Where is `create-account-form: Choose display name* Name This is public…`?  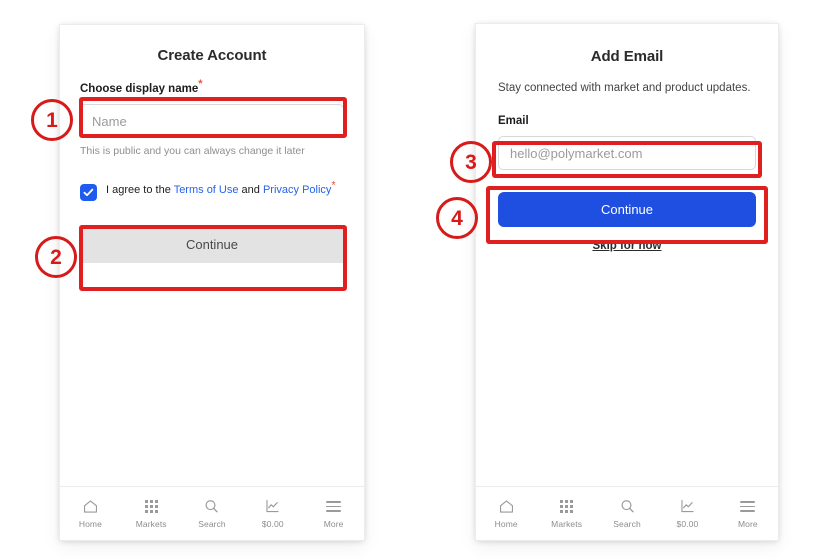
create-account-form: Choose display name* Name This is public… is located at coordinates (212, 171).